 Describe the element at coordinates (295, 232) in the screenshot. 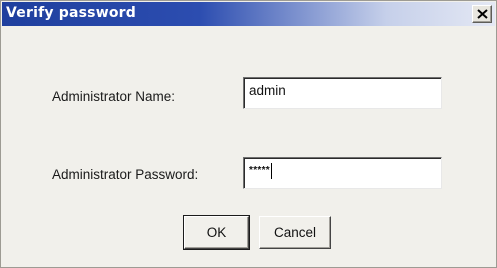

I see `cancel-button: Cancel` at that location.